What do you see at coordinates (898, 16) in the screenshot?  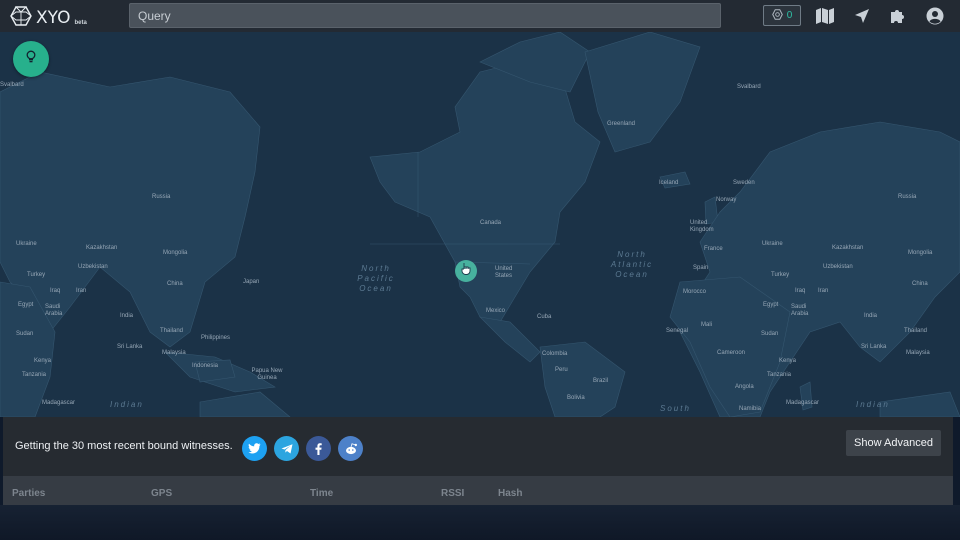 I see `puzzle-icon` at bounding box center [898, 16].